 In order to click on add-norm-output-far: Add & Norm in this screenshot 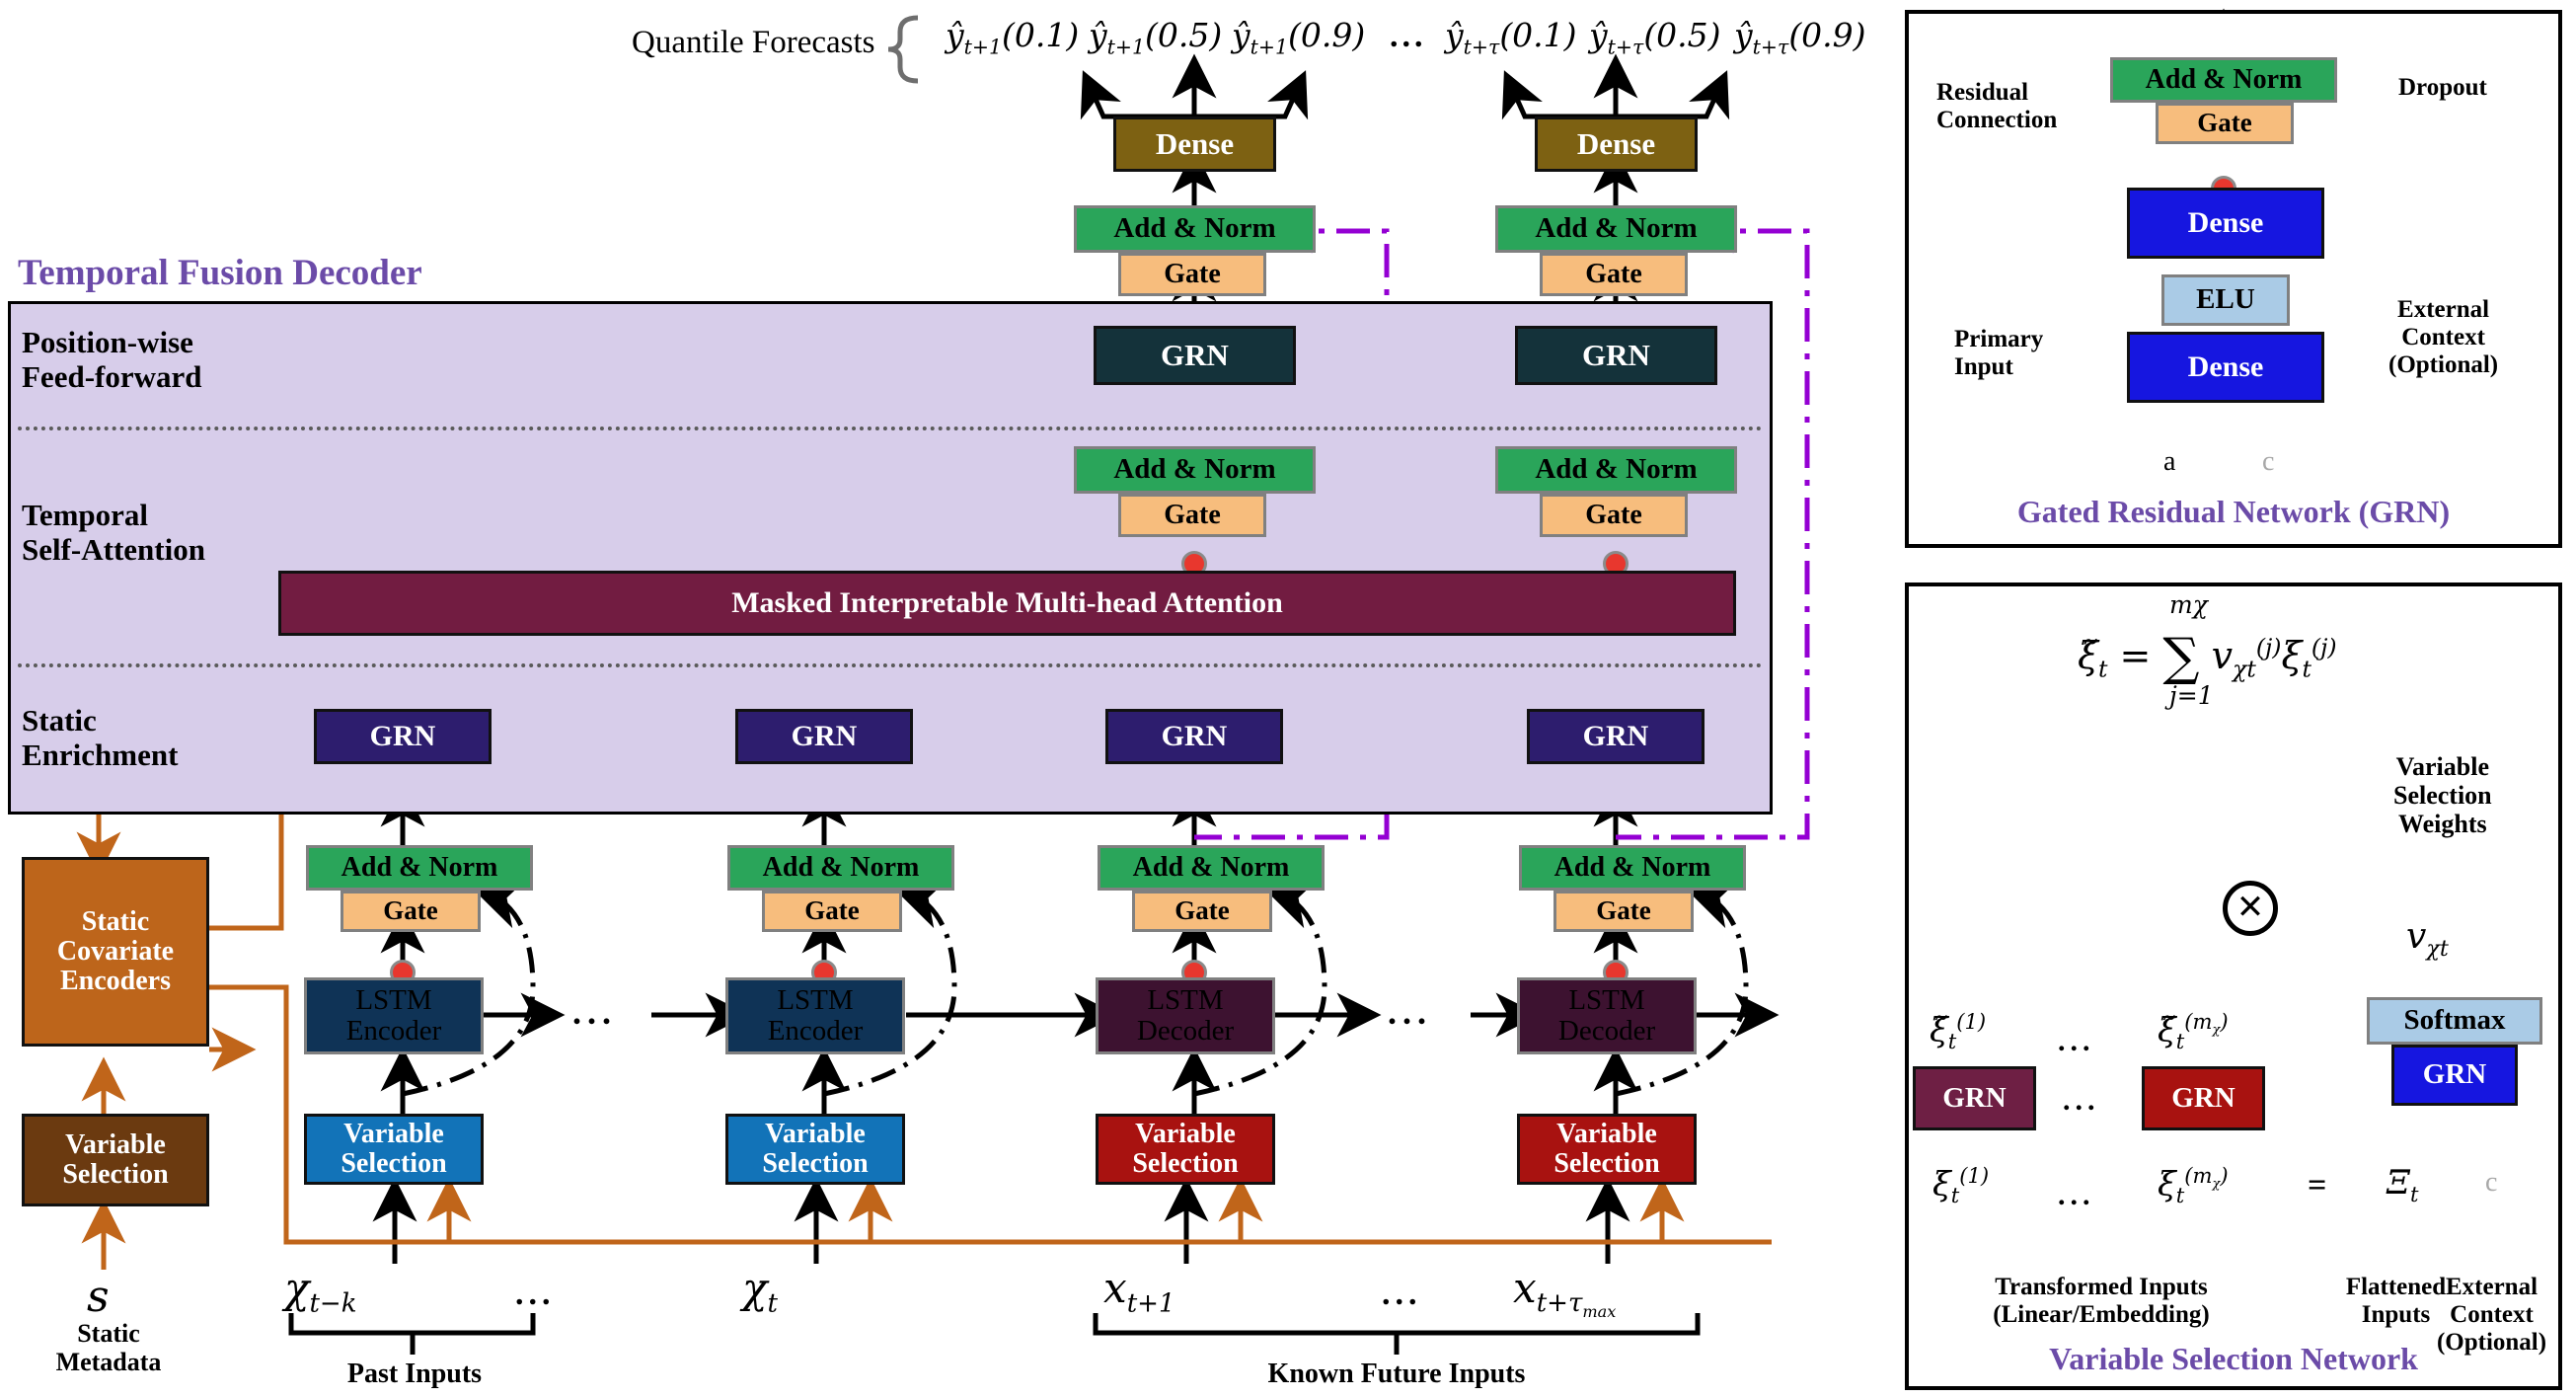, I will do `click(1616, 229)`.